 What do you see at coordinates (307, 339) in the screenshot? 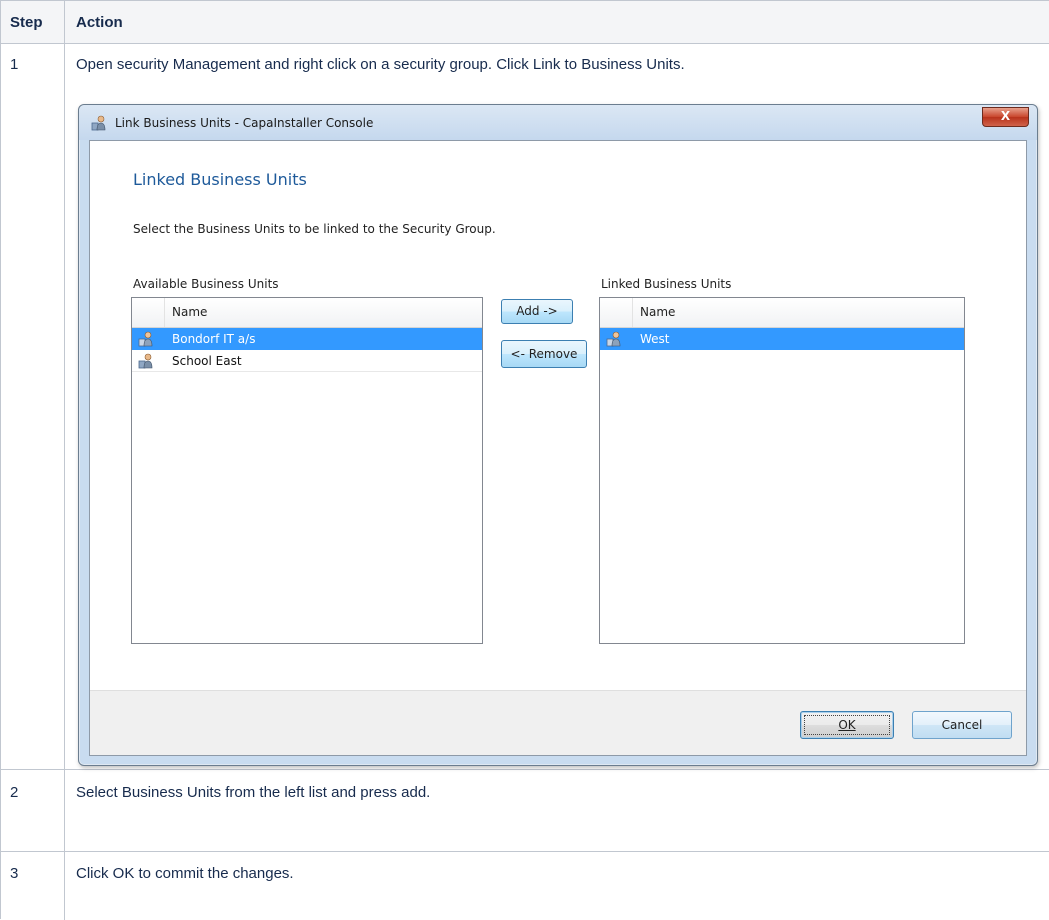
I see `list-item: Bondorf IT a/s` at bounding box center [307, 339].